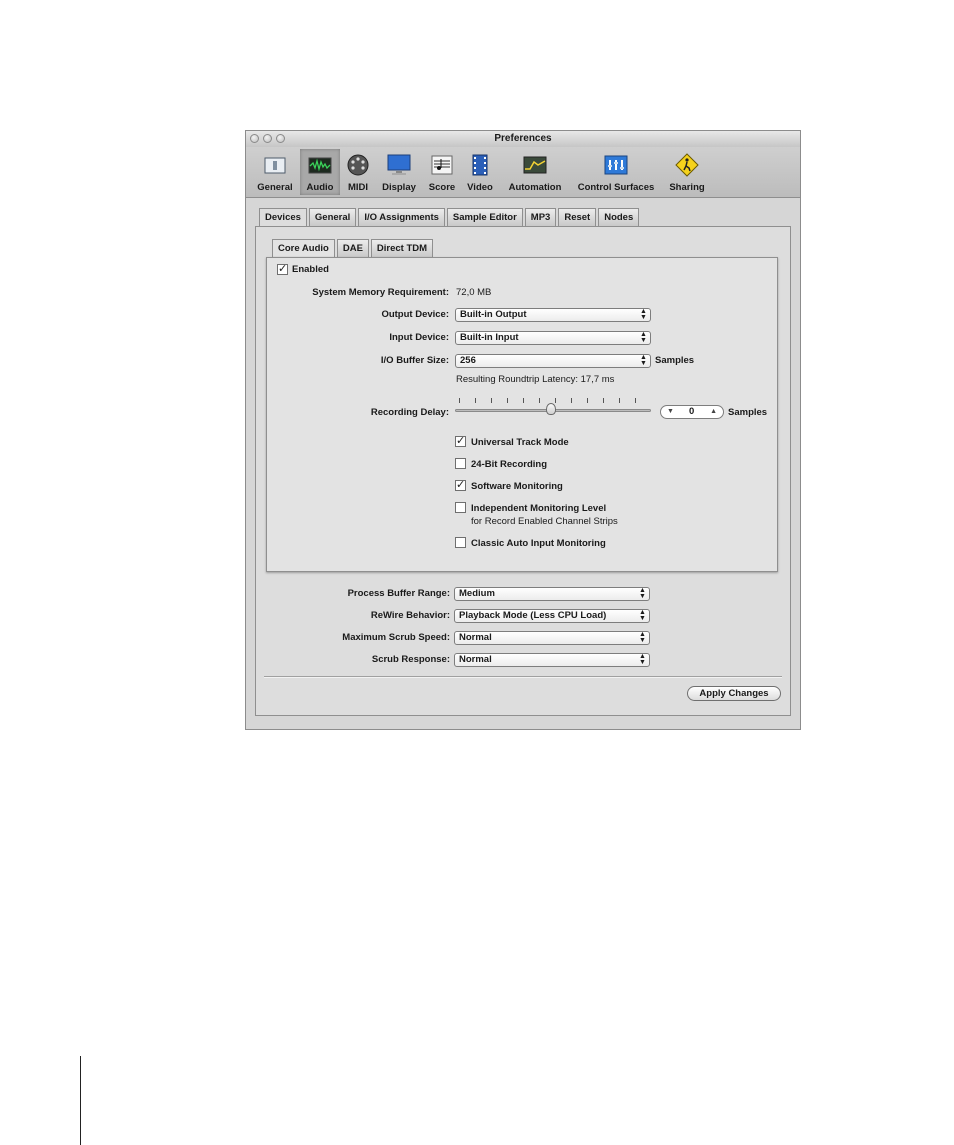  What do you see at coordinates (282, 269) in the screenshot?
I see `enabled-checkbox: ✓` at bounding box center [282, 269].